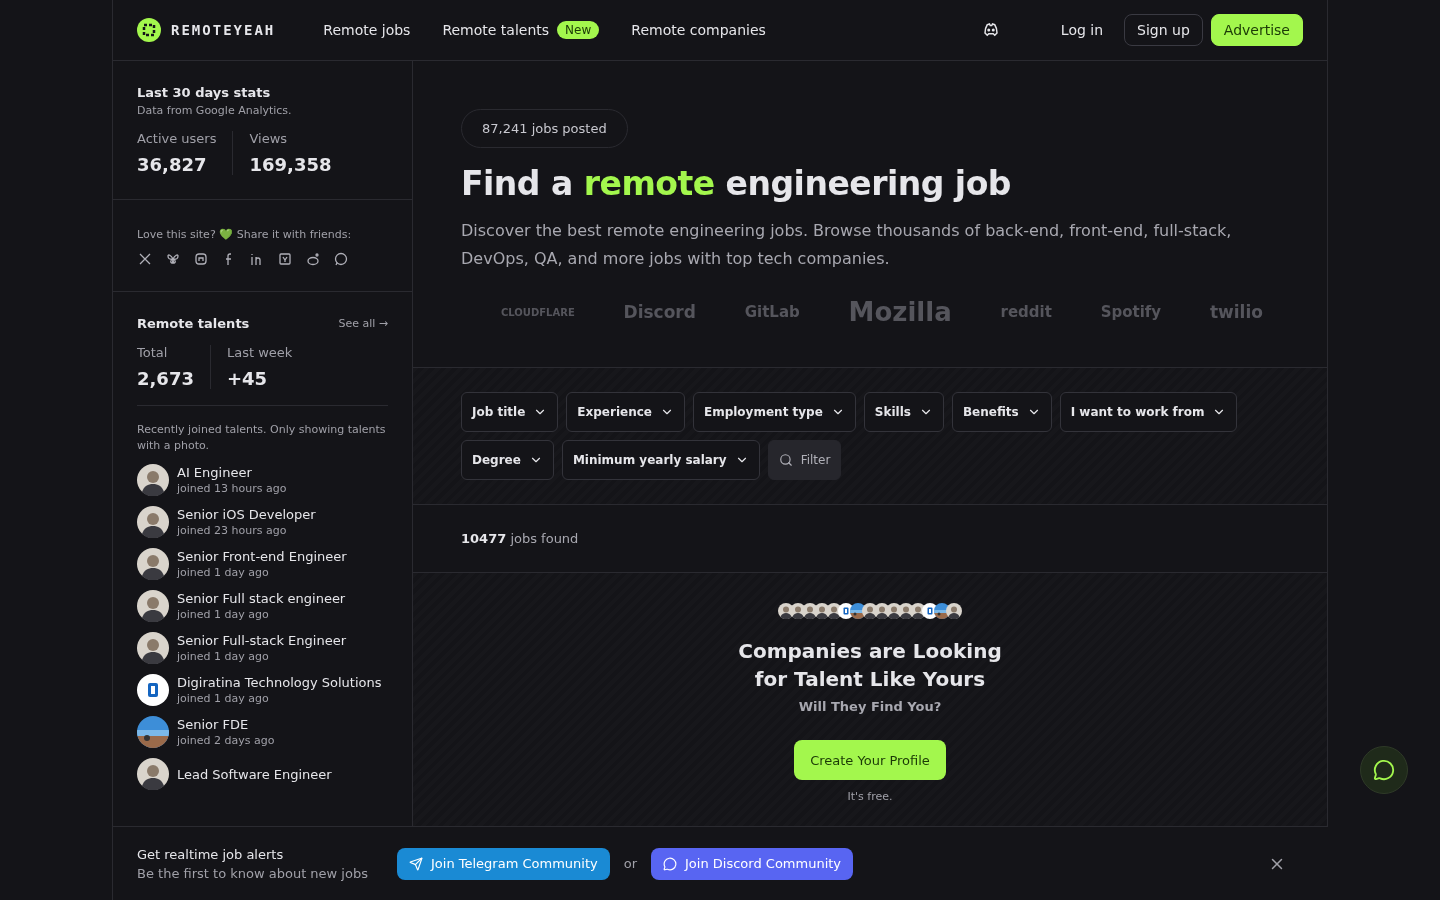 This screenshot has width=1440, height=900. What do you see at coordinates (538, 312) in the screenshot?
I see `company-logo: CLOUDFLARE` at bounding box center [538, 312].